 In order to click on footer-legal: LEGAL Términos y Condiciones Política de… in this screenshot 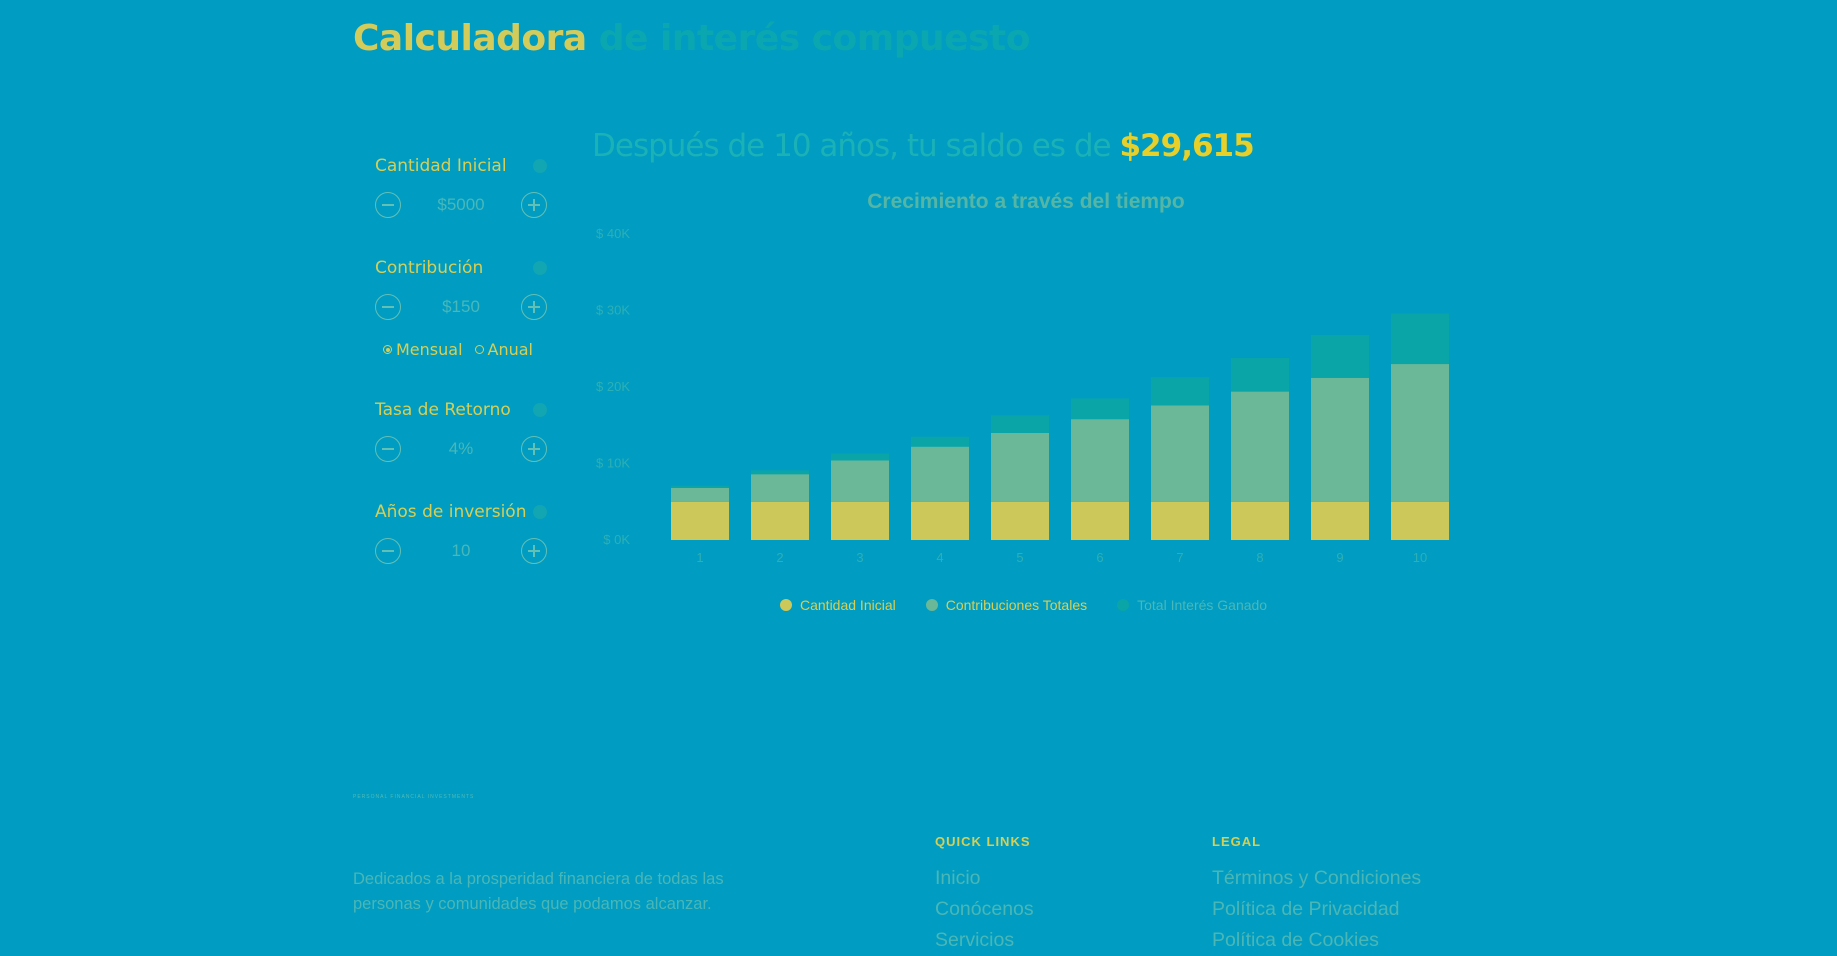, I will do `click(1316, 895)`.